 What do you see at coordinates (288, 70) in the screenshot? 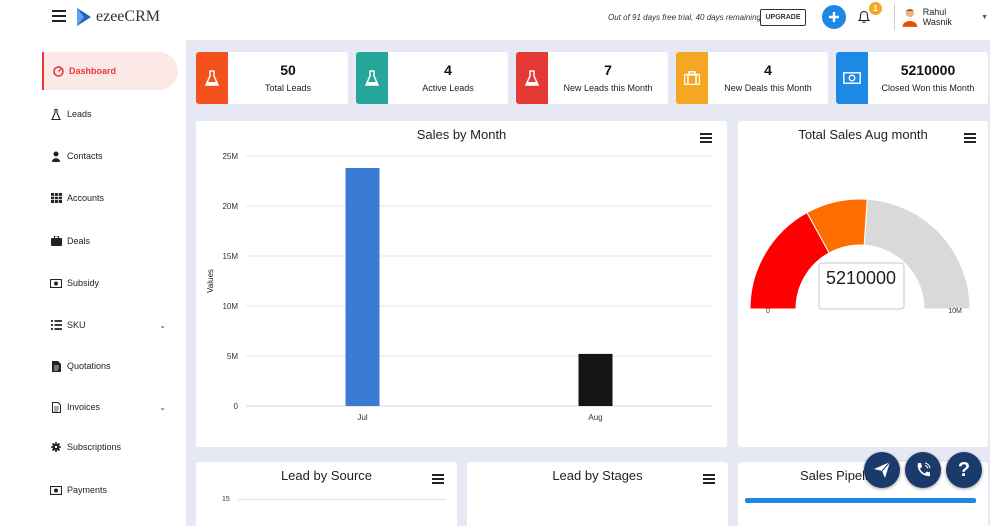
I see `stat-value: 50` at bounding box center [288, 70].